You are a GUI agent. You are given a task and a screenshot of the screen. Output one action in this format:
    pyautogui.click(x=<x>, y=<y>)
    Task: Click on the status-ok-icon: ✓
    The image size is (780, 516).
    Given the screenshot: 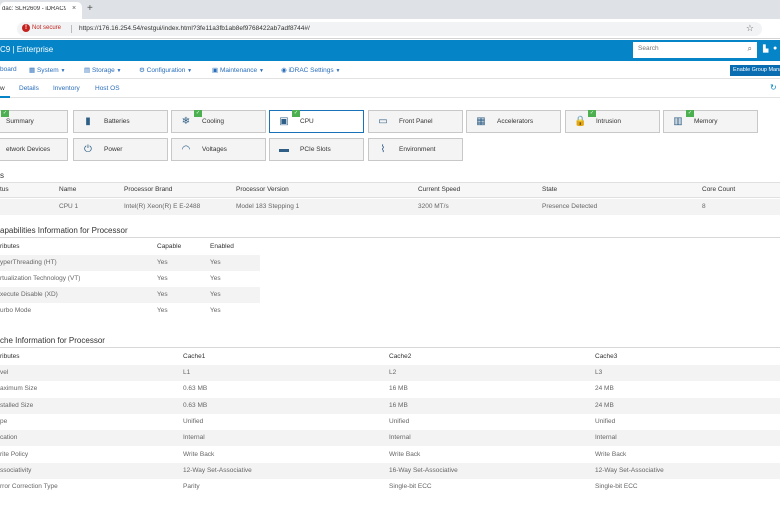 What is the action you would take?
    pyautogui.click(x=5, y=113)
    